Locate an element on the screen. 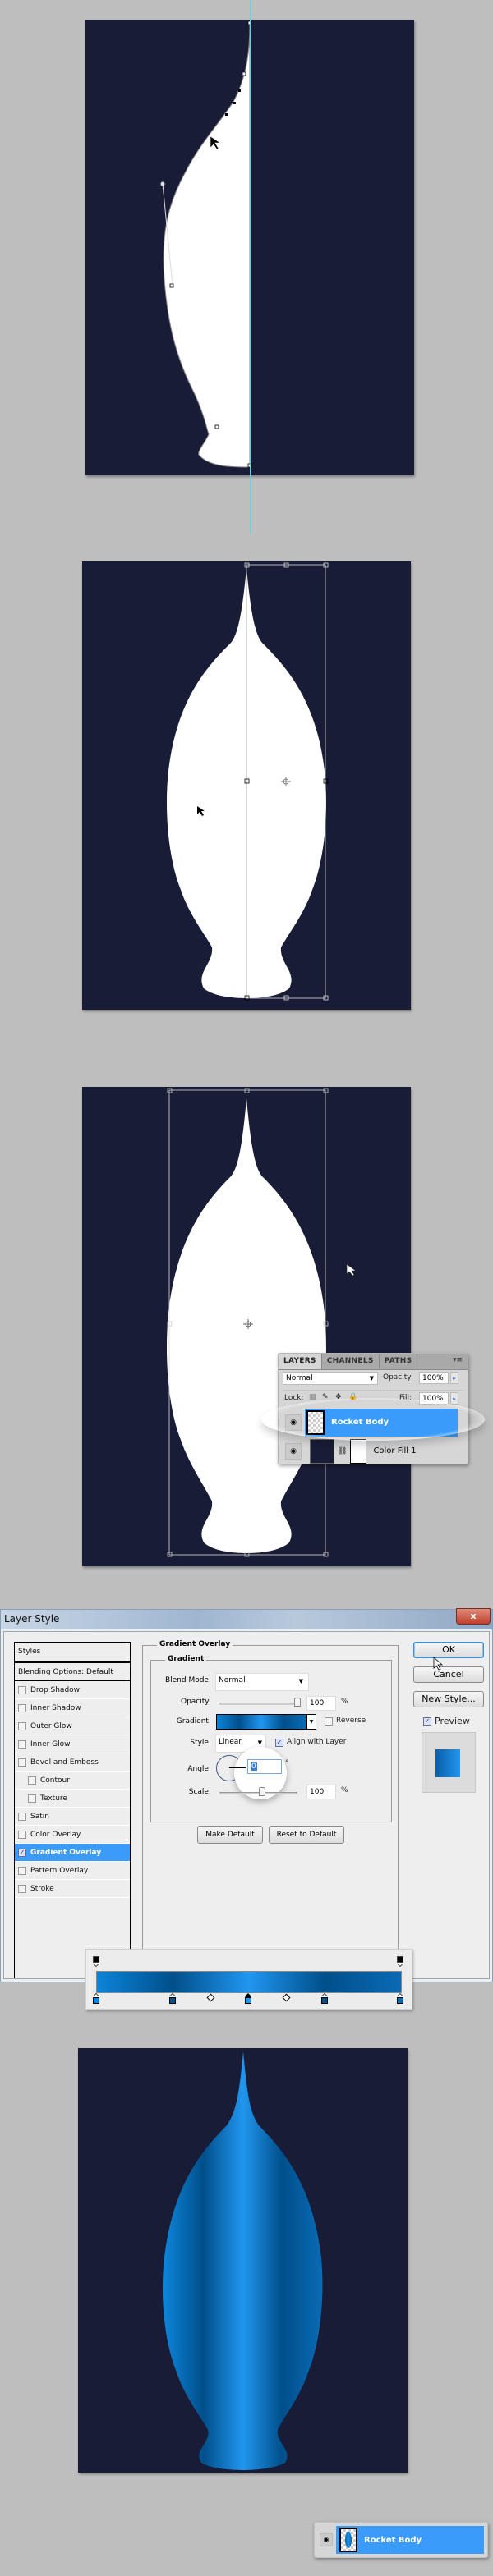 The width and height of the screenshot is (493, 2576). align-with-layer-checkbox: ✓ is located at coordinates (279, 1743).